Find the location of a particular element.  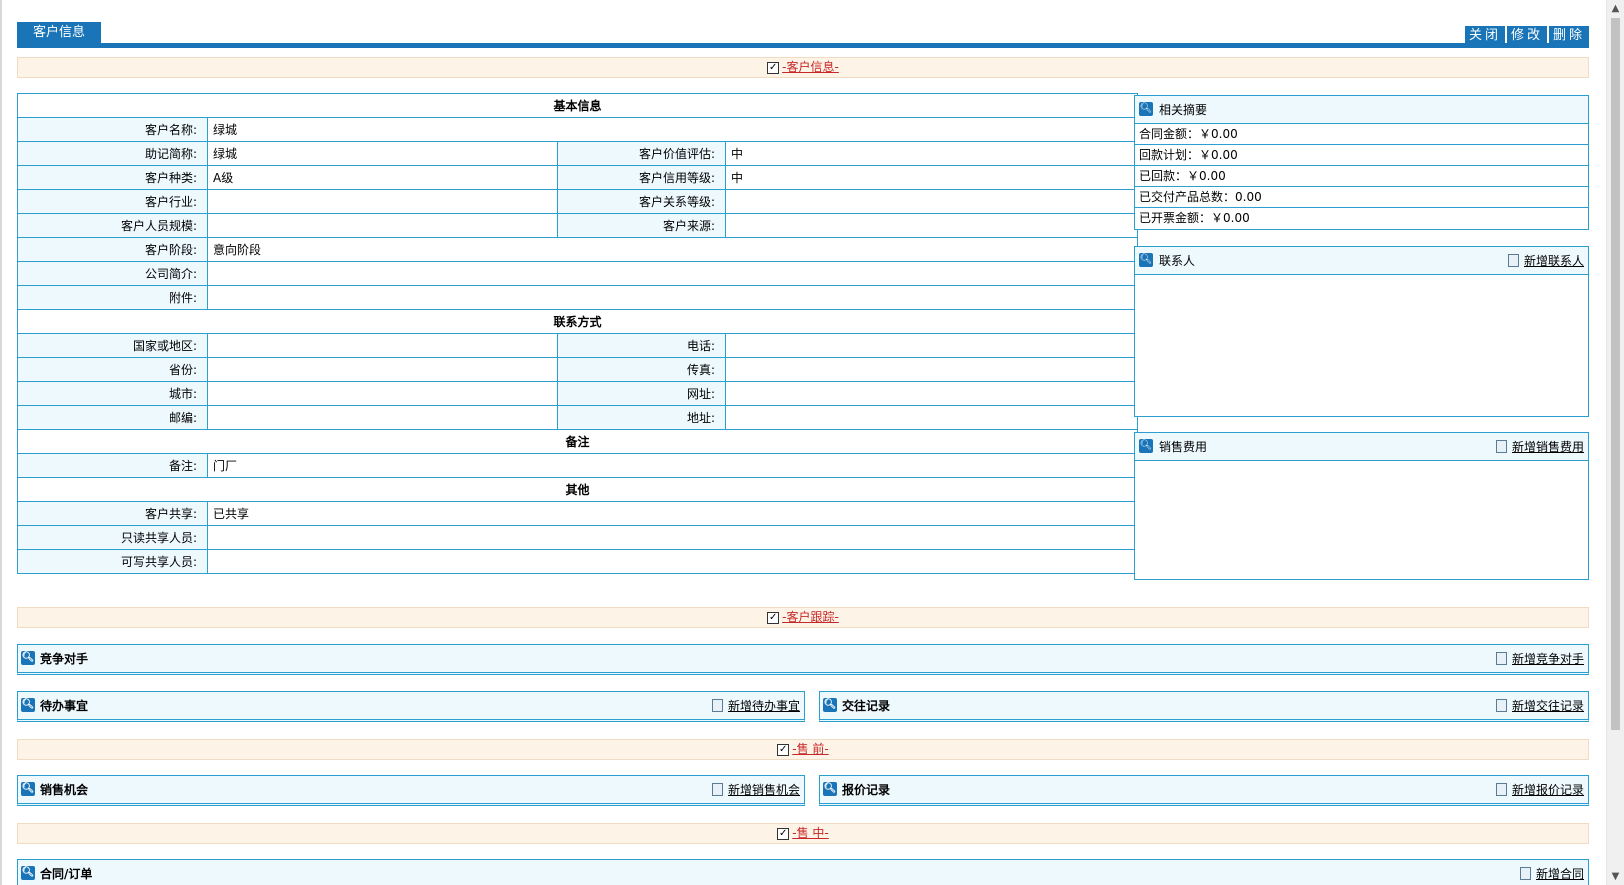

section-title: -客户跟踪- is located at coordinates (810, 617).